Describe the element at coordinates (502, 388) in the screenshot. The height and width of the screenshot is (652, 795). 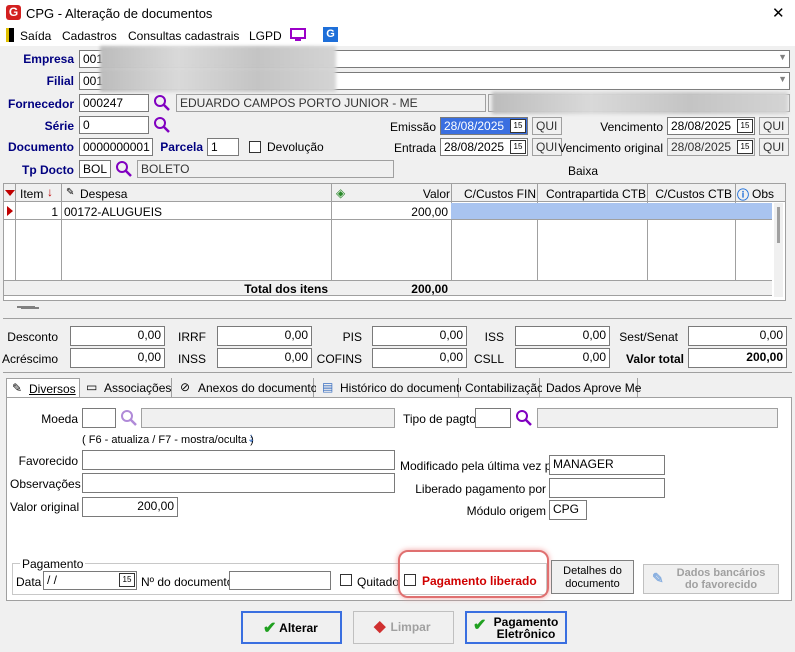
I see `tab-contabilizacao: Contabilização` at that location.